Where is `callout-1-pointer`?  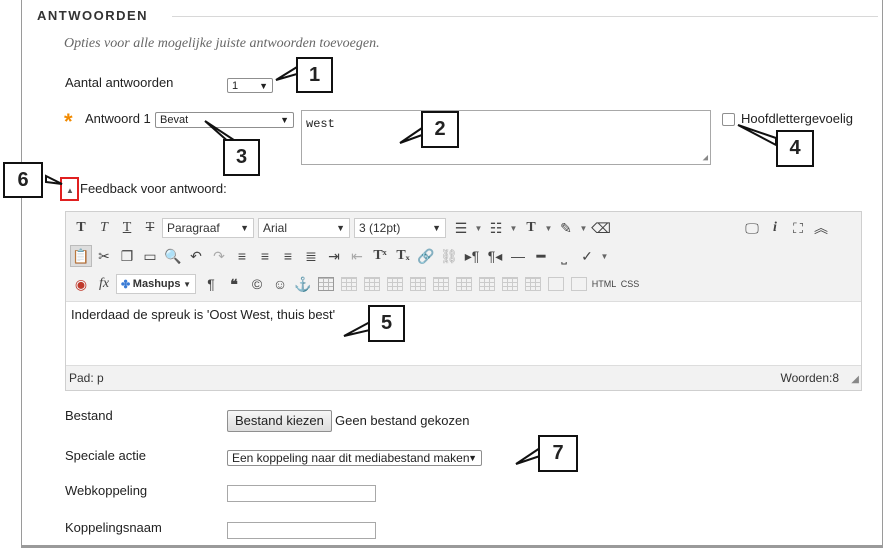 callout-1-pointer is located at coordinates (286, 73).